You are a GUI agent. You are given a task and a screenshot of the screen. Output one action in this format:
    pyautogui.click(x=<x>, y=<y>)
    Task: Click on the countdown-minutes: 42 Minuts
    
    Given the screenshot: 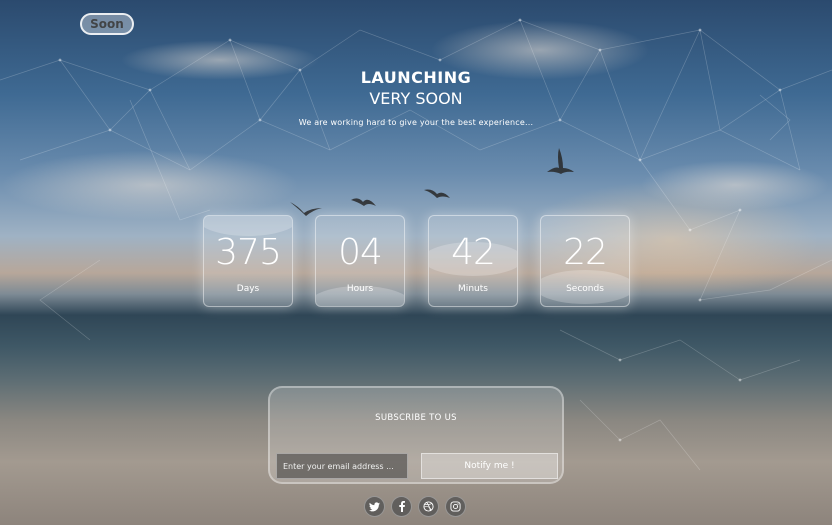 What is the action you would take?
    pyautogui.click(x=473, y=261)
    